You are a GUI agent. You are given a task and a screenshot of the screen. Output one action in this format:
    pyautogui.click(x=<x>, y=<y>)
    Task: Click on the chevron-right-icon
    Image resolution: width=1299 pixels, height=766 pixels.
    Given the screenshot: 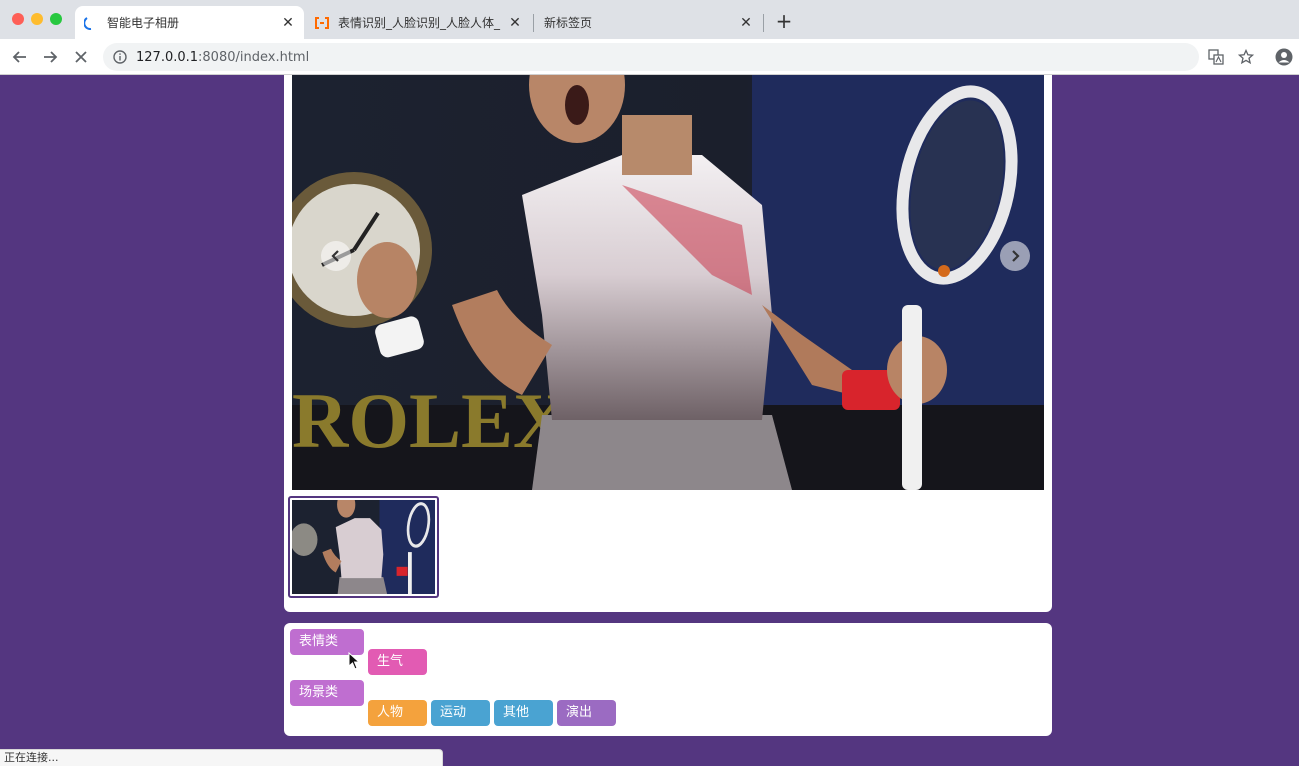 What is the action you would take?
    pyautogui.click(x=1016, y=256)
    